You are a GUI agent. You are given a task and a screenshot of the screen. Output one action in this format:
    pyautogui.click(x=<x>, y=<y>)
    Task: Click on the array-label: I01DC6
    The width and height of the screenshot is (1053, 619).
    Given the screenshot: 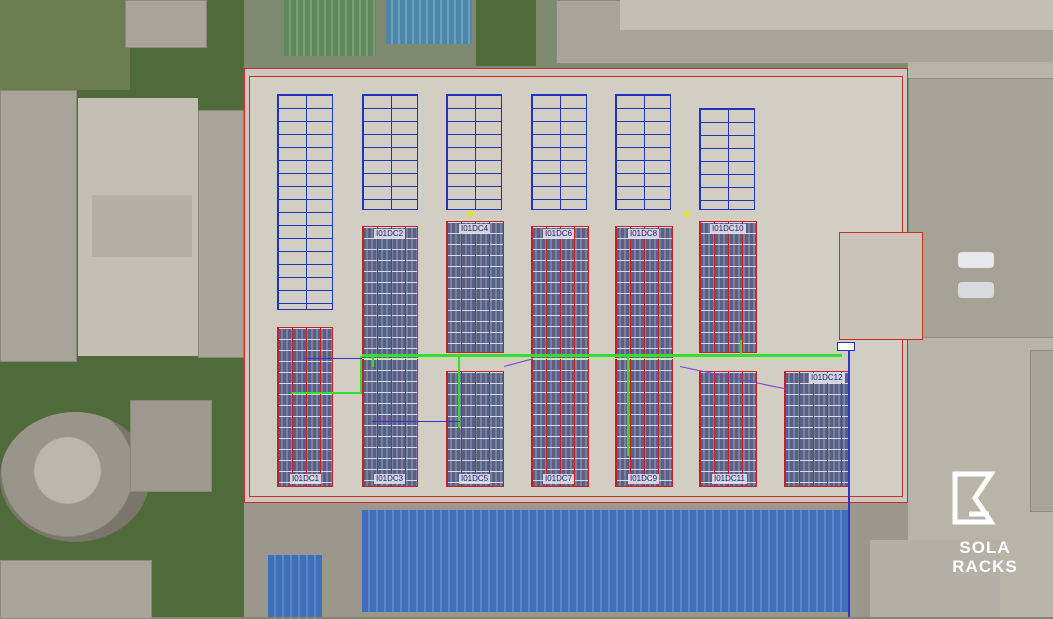 What is the action you would take?
    pyautogui.click(x=559, y=234)
    